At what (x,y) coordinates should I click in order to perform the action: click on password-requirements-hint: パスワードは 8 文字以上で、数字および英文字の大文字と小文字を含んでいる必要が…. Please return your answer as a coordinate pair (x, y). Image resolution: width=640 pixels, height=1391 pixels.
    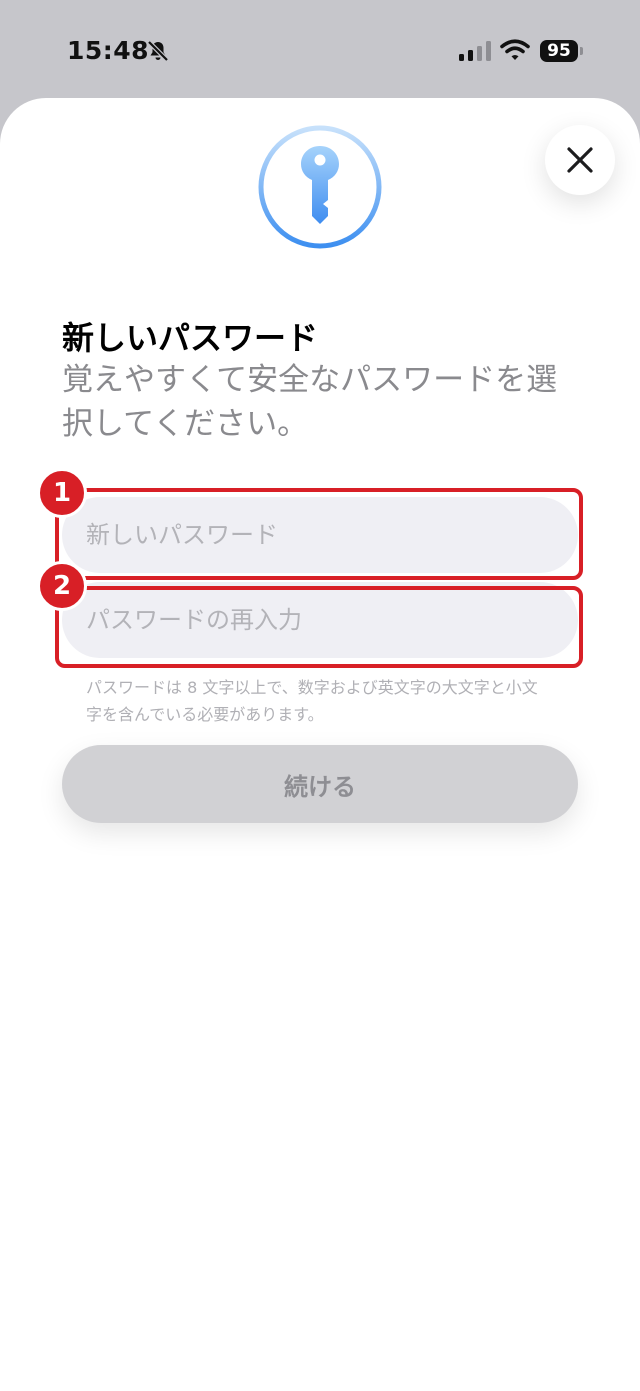
    Looking at the image, I should click on (312, 701).